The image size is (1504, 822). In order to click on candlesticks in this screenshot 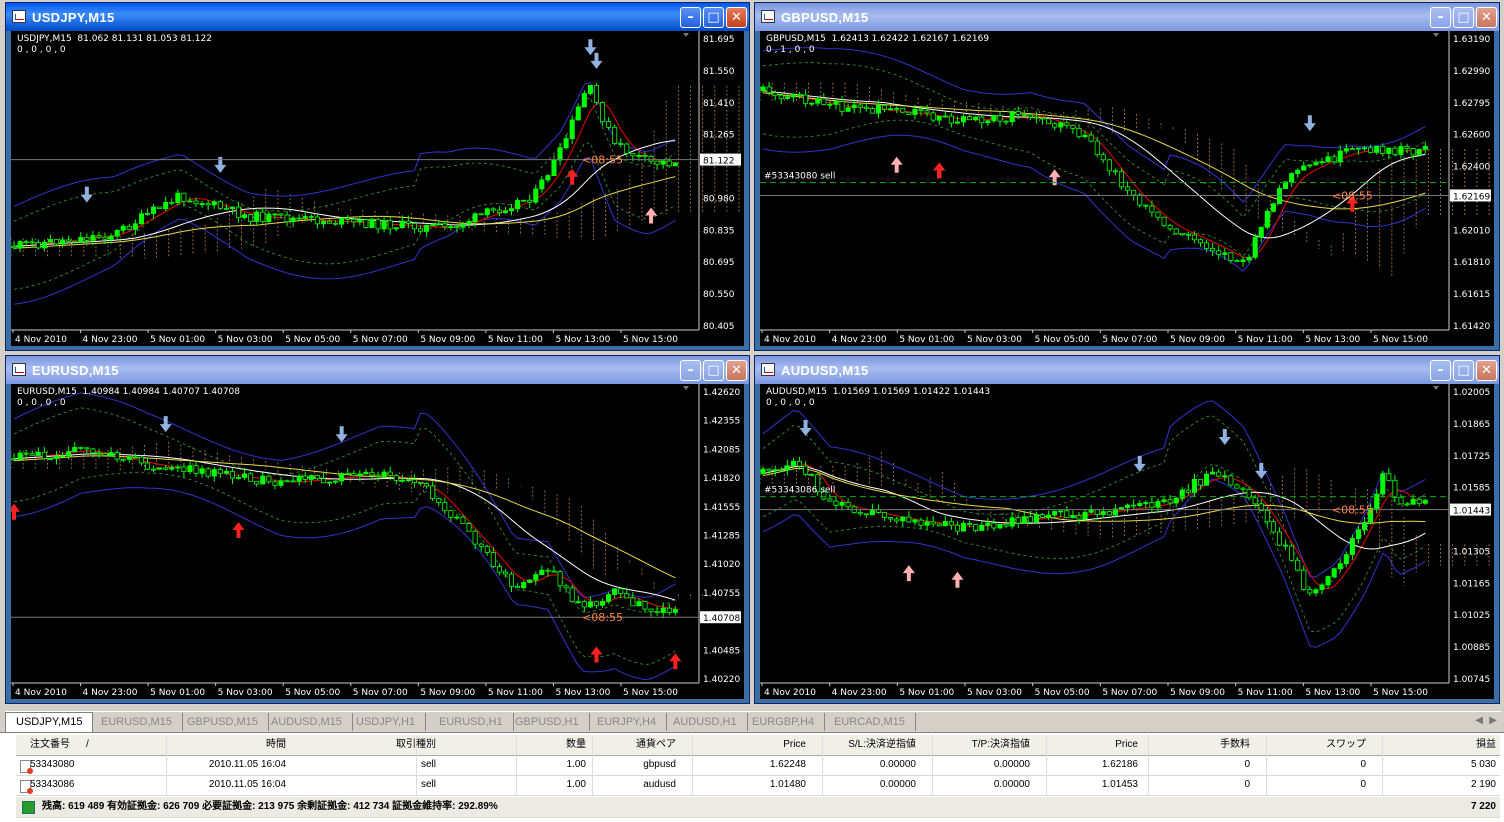, I will do `click(1094, 526)`.